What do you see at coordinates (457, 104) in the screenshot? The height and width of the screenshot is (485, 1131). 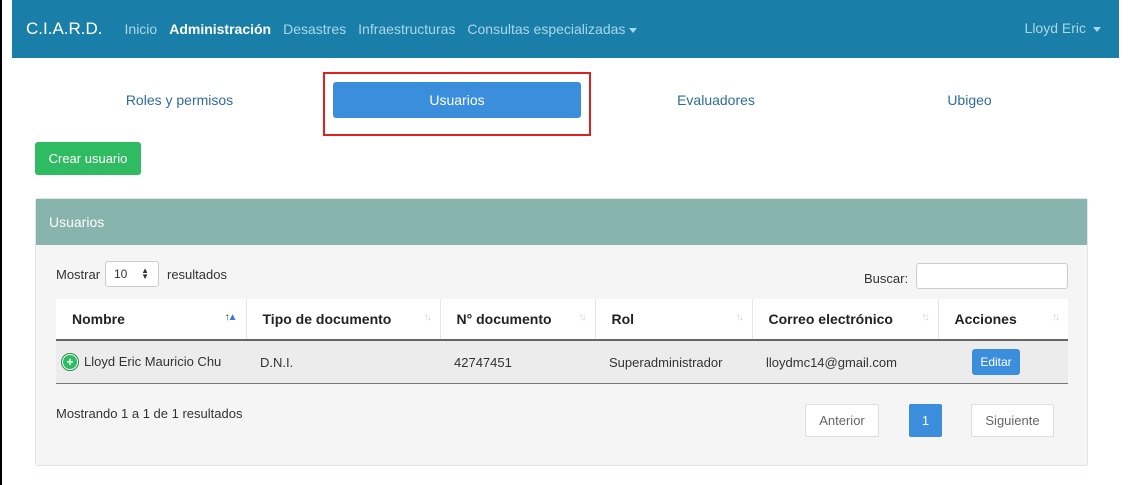 I see `highlight-annotation` at bounding box center [457, 104].